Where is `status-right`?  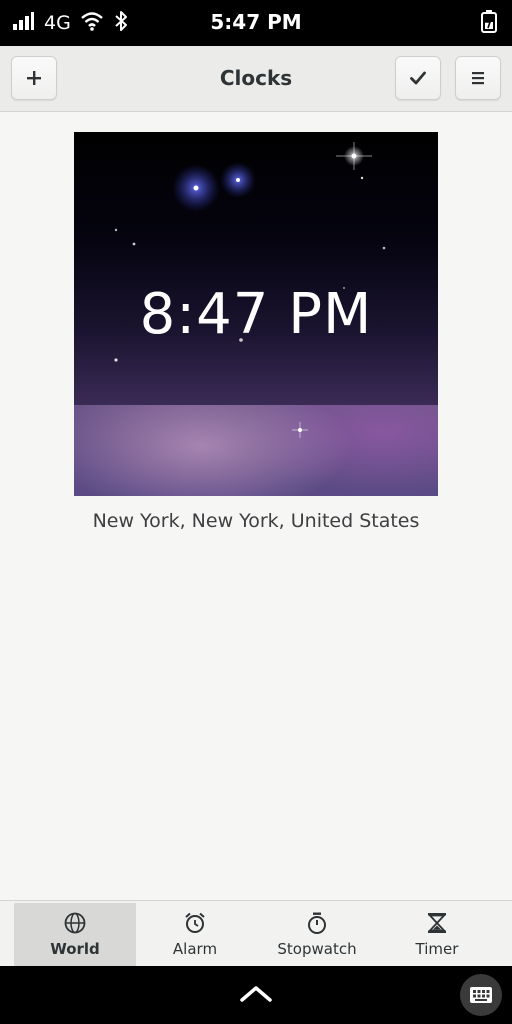
status-right is located at coordinates (490, 23).